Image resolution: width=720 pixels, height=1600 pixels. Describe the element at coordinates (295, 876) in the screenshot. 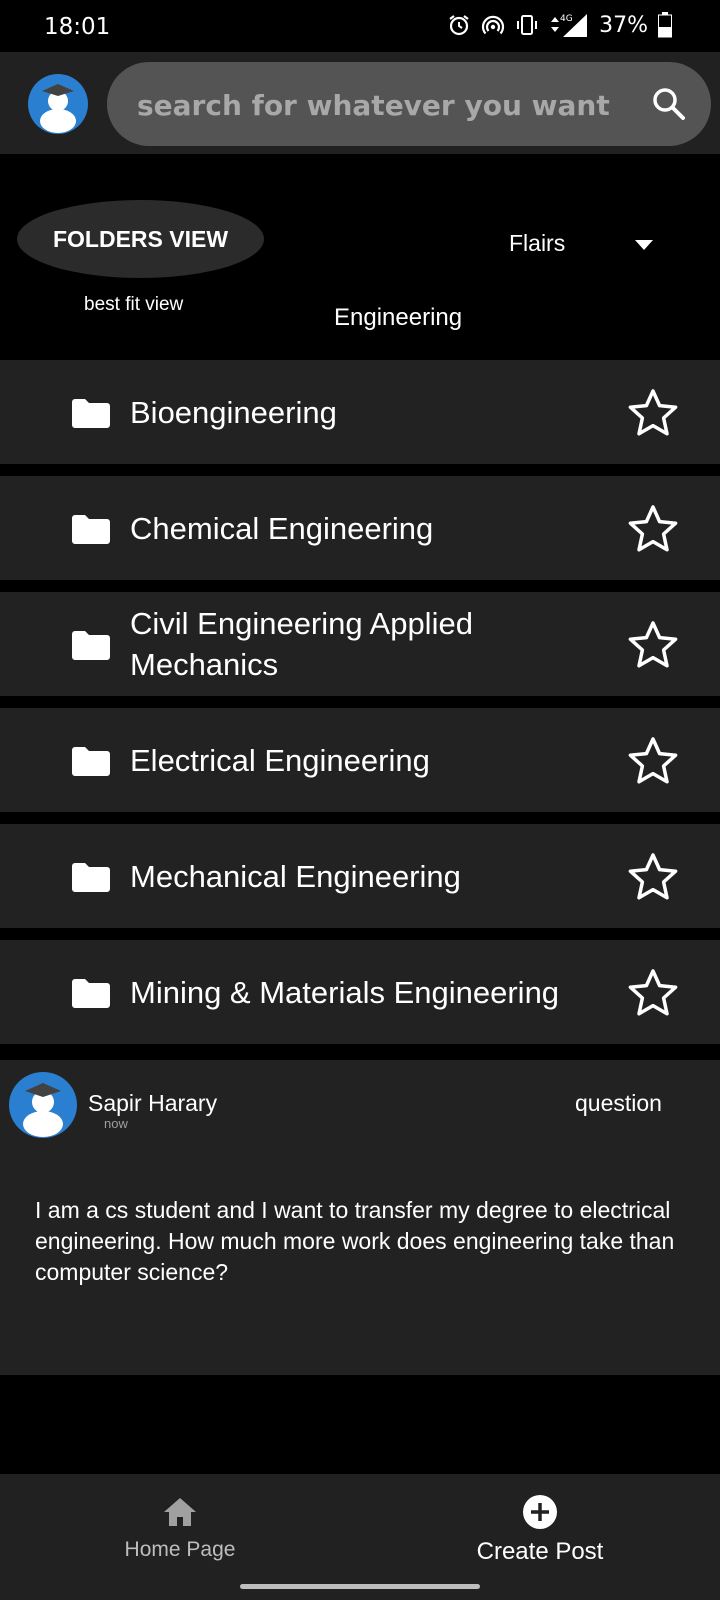

I see `folder-name: Mechanical Engineering` at that location.